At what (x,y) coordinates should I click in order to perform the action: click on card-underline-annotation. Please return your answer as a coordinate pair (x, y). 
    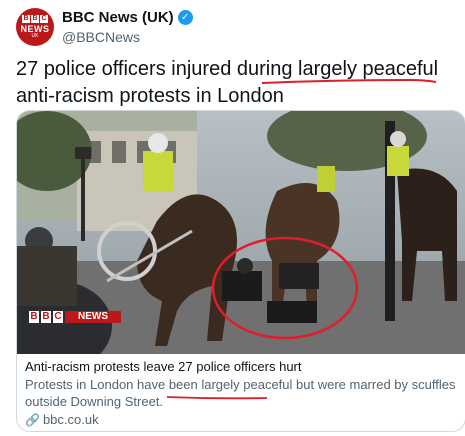
    Looking at the image, I should click on (217, 398).